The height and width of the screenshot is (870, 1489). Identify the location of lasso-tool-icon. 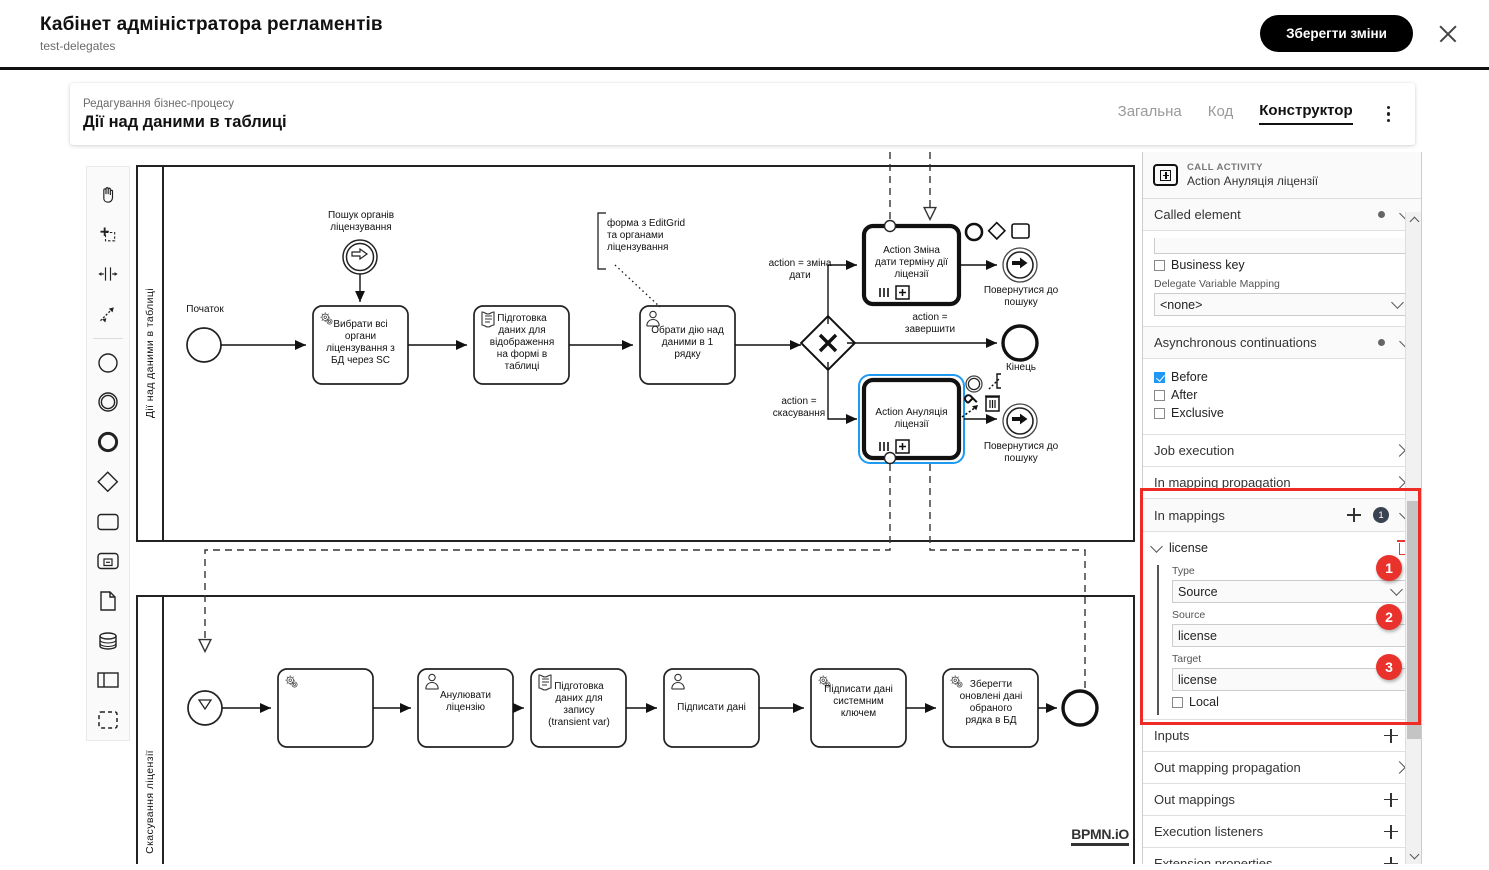
(108, 235).